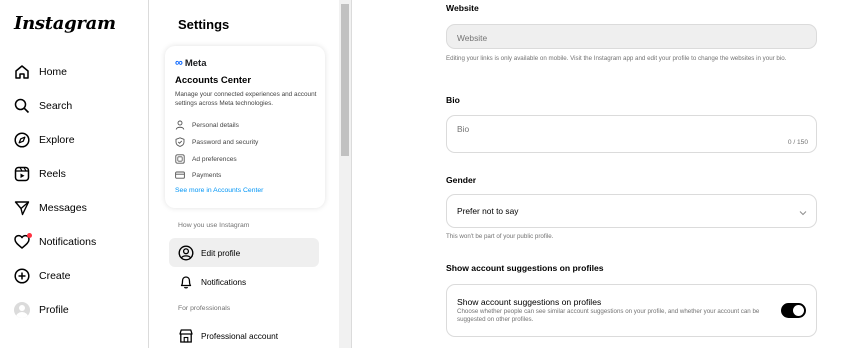 This screenshot has width=865, height=348. I want to click on notification-dot, so click(29, 235).